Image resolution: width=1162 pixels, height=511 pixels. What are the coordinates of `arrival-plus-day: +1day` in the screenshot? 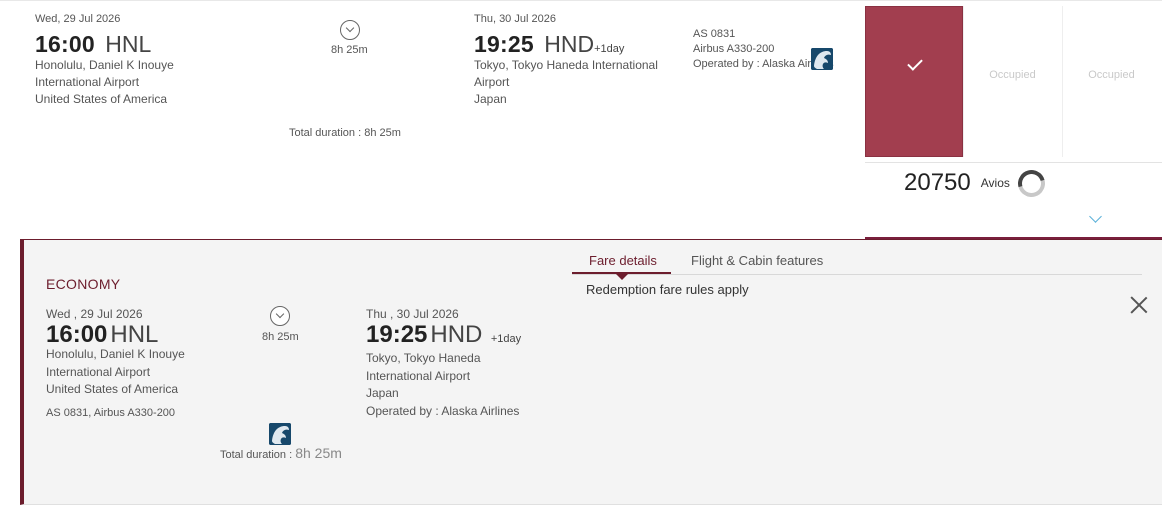 It's located at (609, 49).